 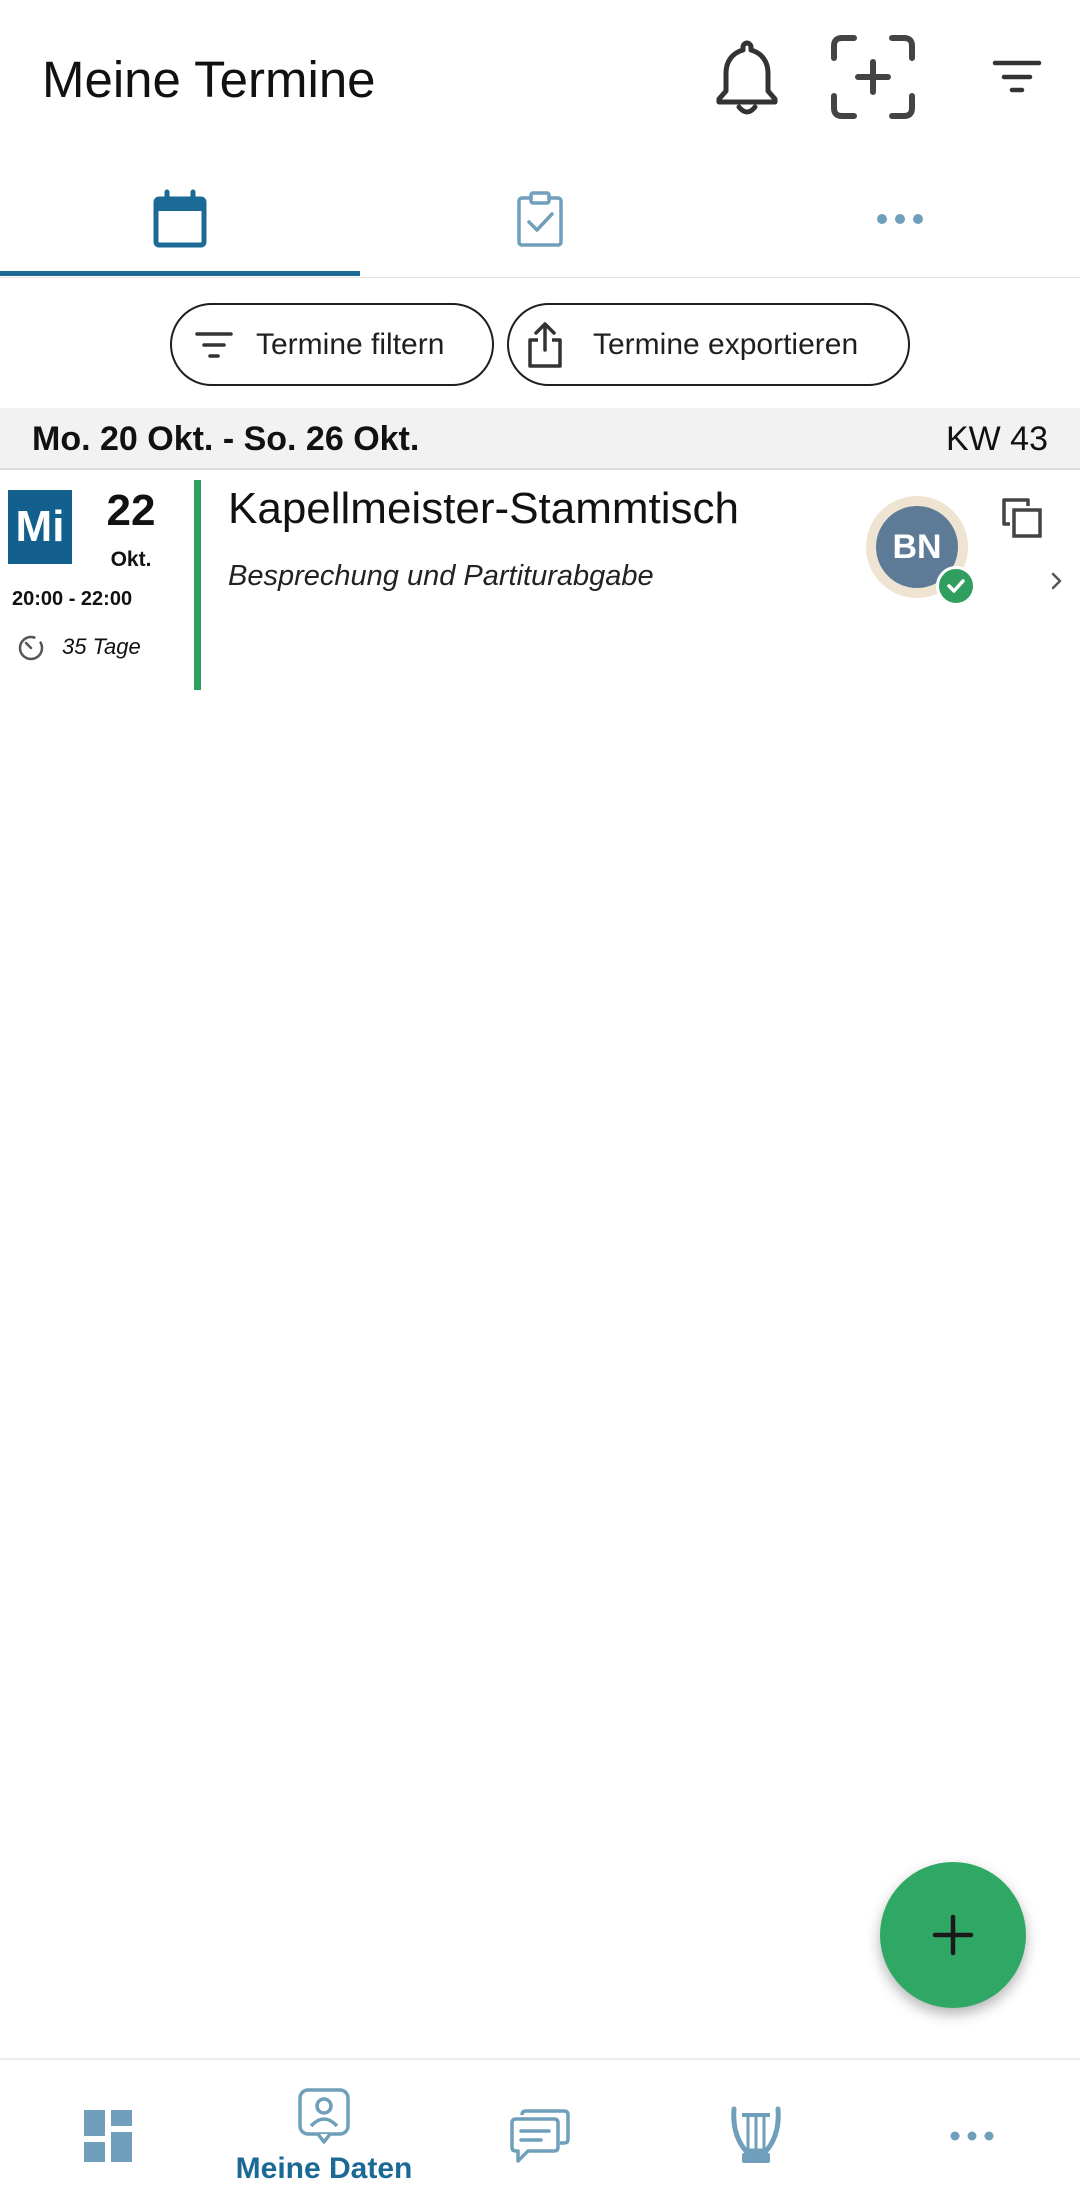 I want to click on add-scan-icon, so click(x=873, y=77).